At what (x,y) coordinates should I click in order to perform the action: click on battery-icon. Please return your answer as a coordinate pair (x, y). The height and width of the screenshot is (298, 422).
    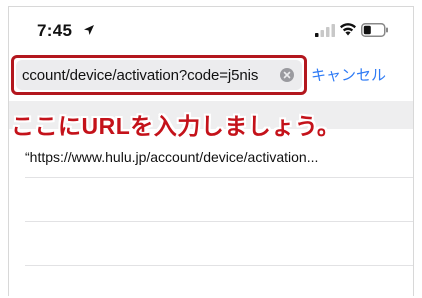
    Looking at the image, I should click on (374, 30).